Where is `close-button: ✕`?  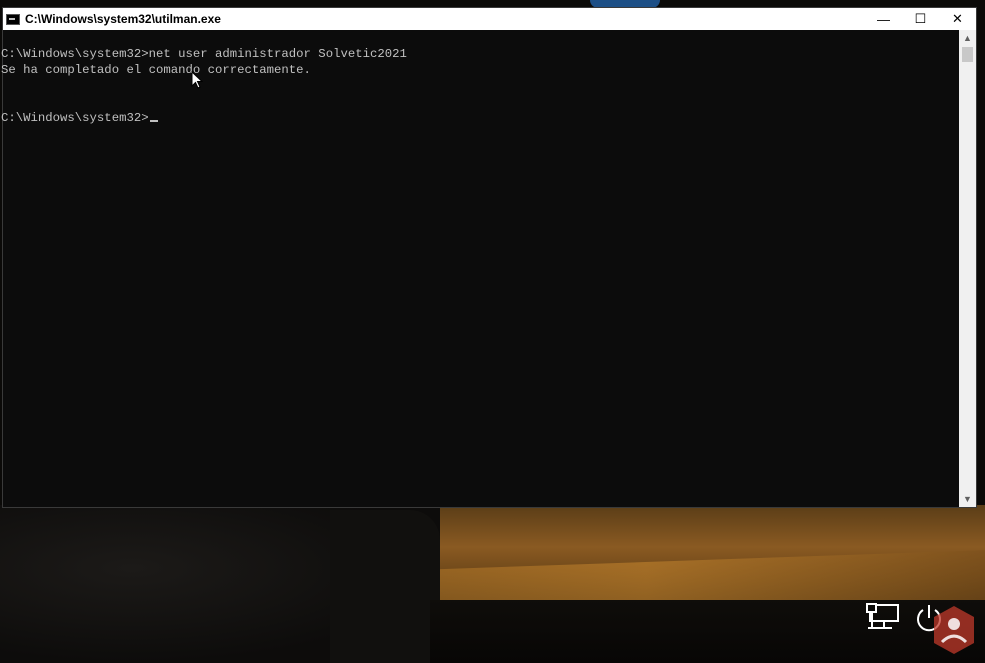
close-button: ✕ is located at coordinates (957, 19).